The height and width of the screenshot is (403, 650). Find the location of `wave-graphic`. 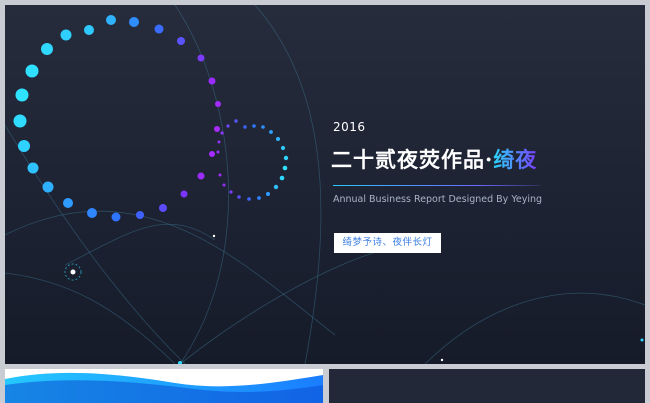

wave-graphic is located at coordinates (164, 387).